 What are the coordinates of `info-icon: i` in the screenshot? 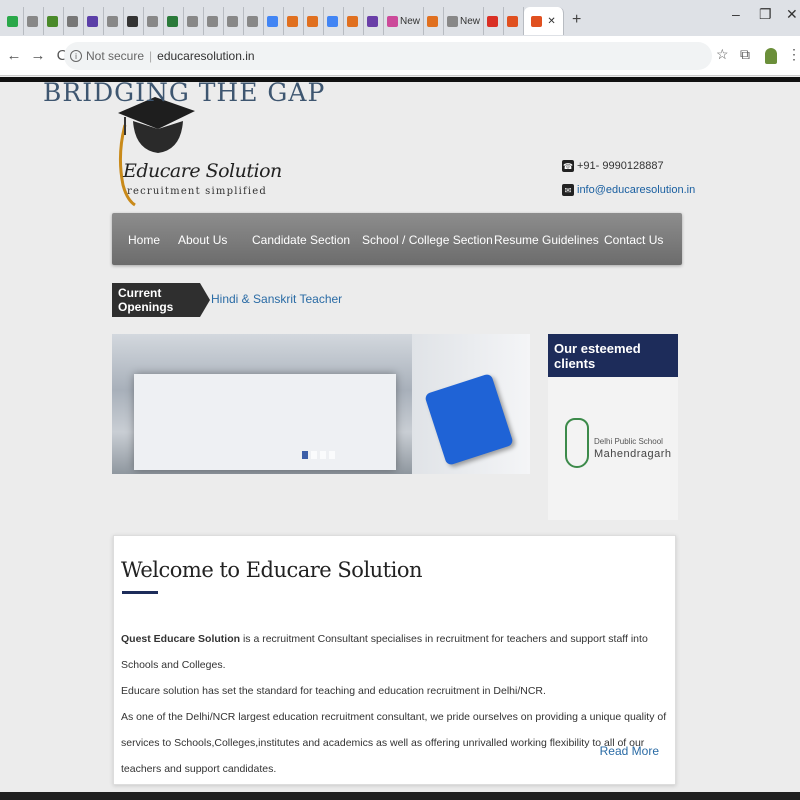 It's located at (76, 56).